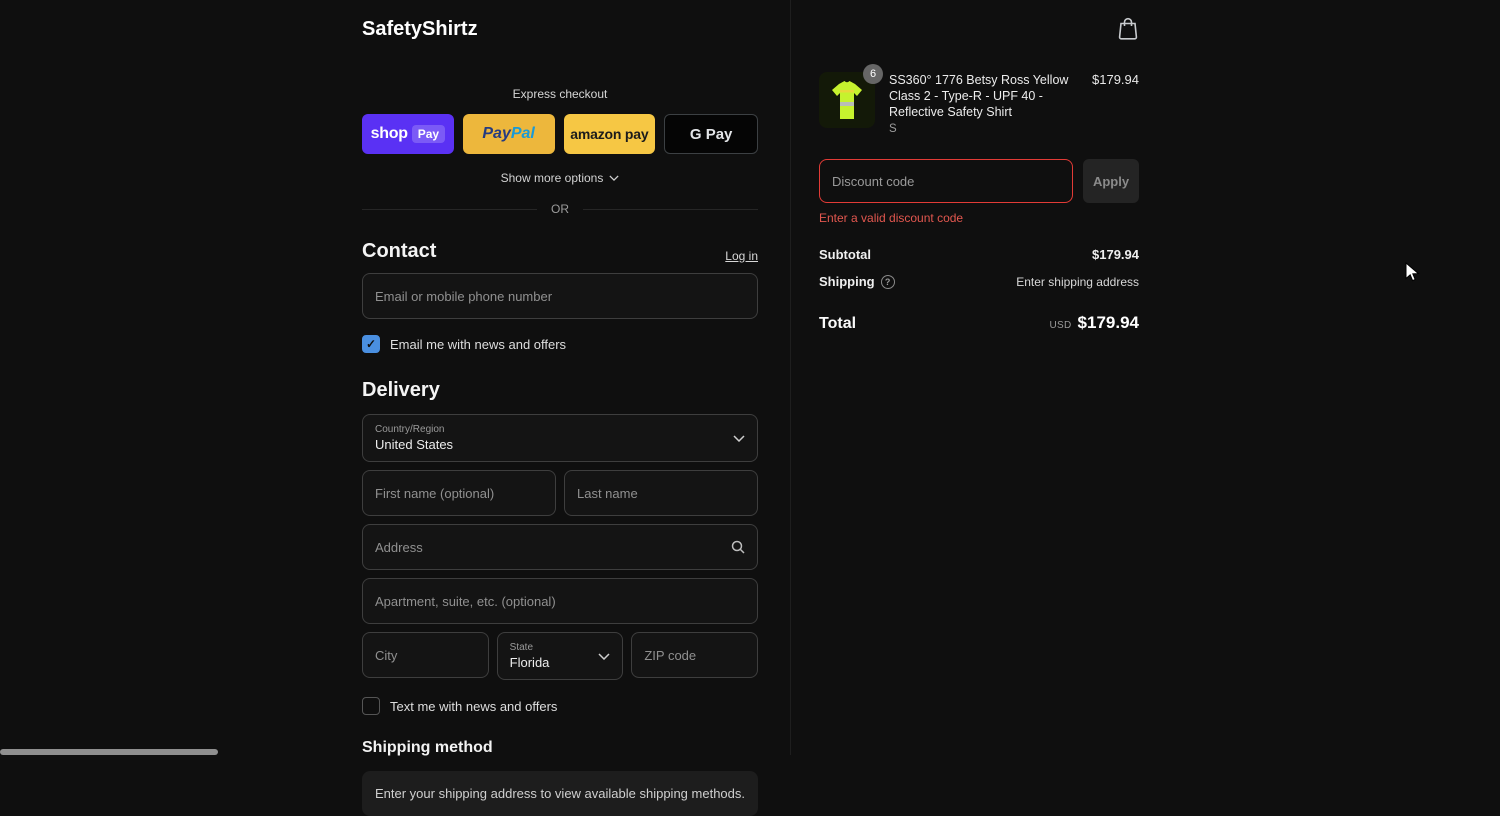 The height and width of the screenshot is (816, 1500). What do you see at coordinates (371, 706) in the screenshot?
I see `text-news-checkbox` at bounding box center [371, 706].